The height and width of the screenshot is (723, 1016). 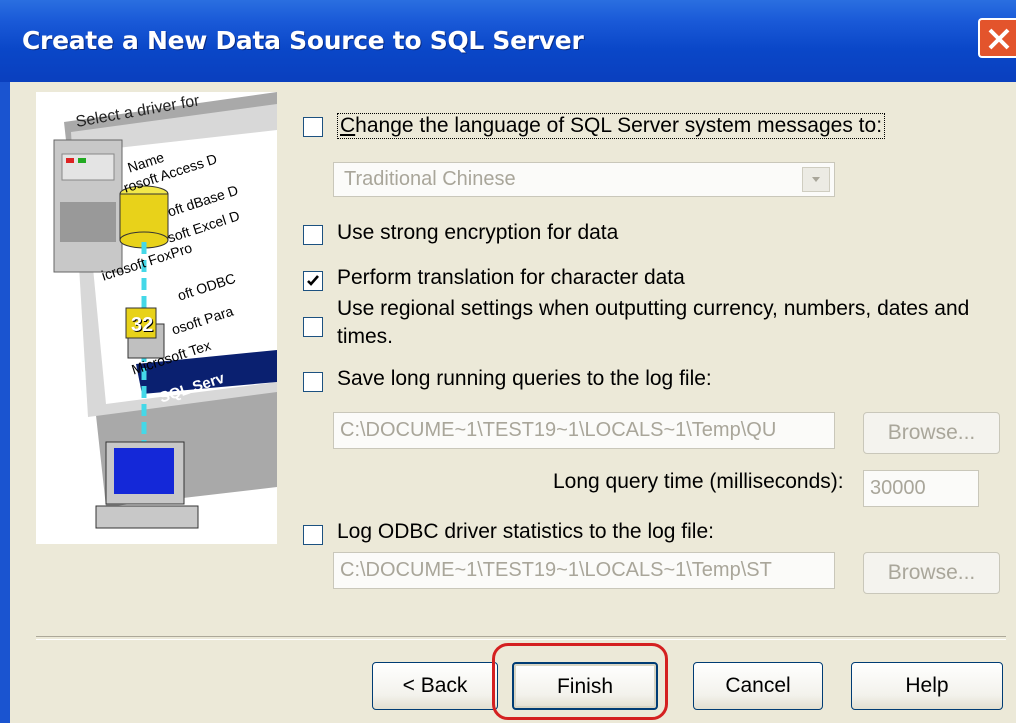 I want to click on title-bar: Create a New Data Source to SQL Server, so click(x=508, y=41).